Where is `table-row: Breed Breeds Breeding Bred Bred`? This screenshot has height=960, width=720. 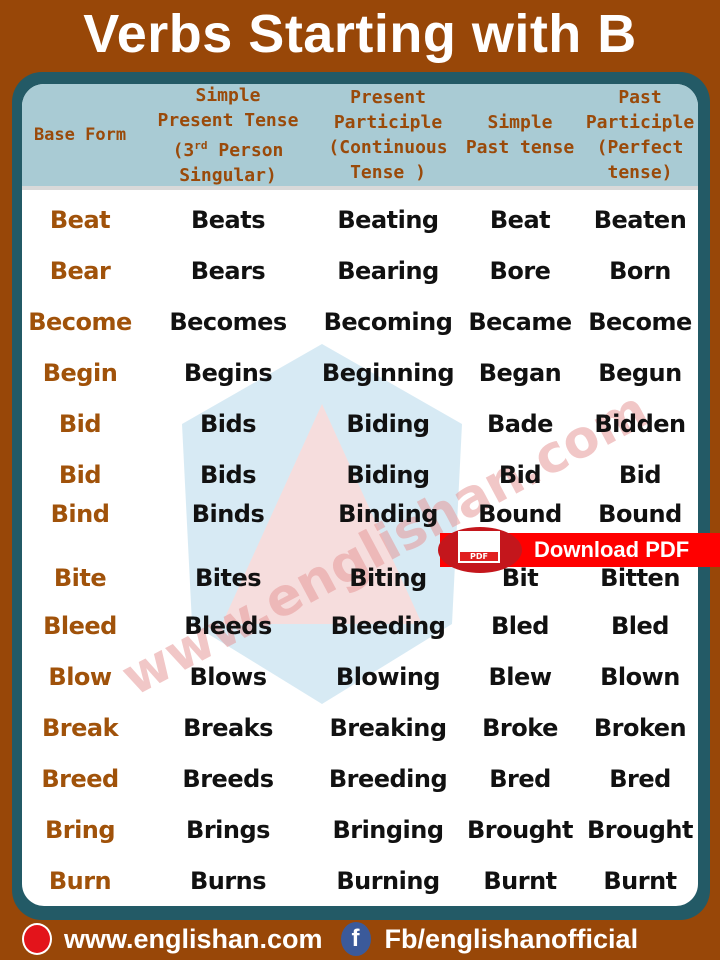 table-row: Breed Breeds Breeding Bred Bred is located at coordinates (360, 778).